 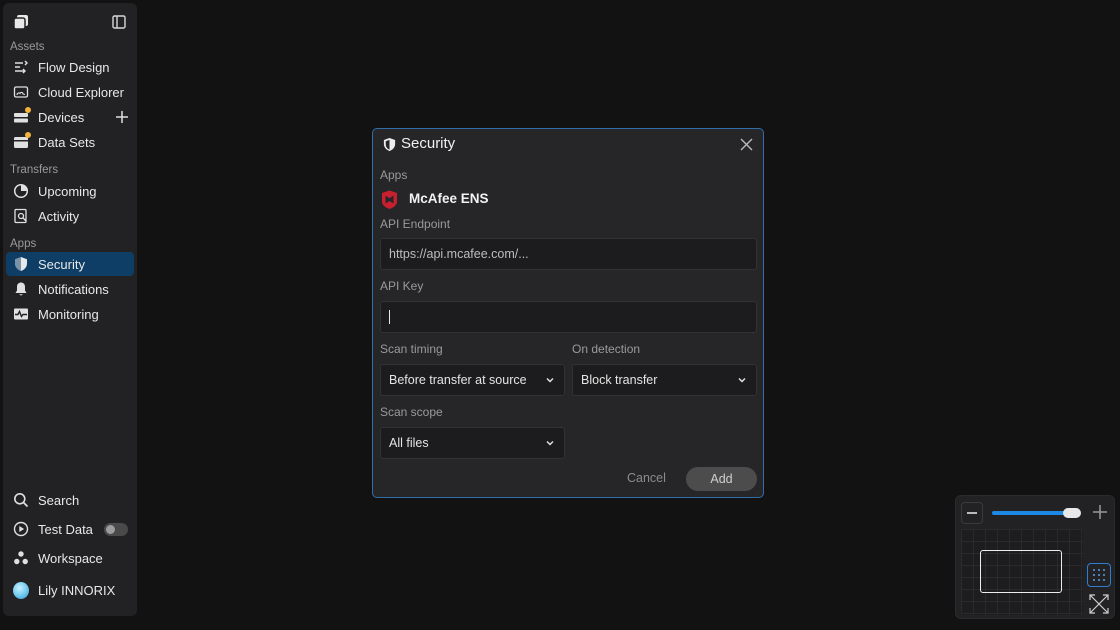 What do you see at coordinates (1072, 513) in the screenshot?
I see `zoom-slider-handle` at bounding box center [1072, 513].